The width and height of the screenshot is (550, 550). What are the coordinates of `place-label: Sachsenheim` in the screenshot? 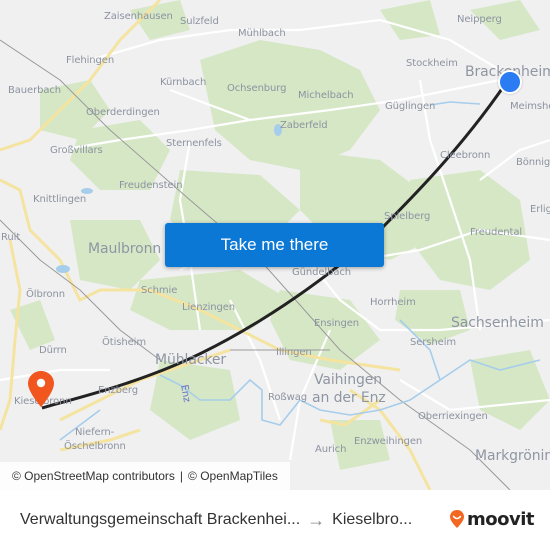 It's located at (497, 323).